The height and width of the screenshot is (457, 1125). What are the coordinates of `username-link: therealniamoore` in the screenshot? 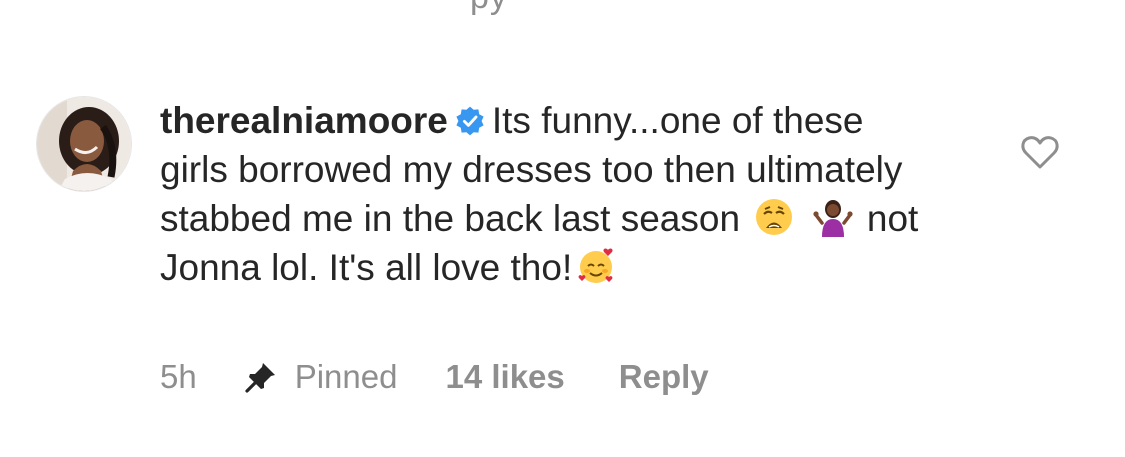 It's located at (304, 120).